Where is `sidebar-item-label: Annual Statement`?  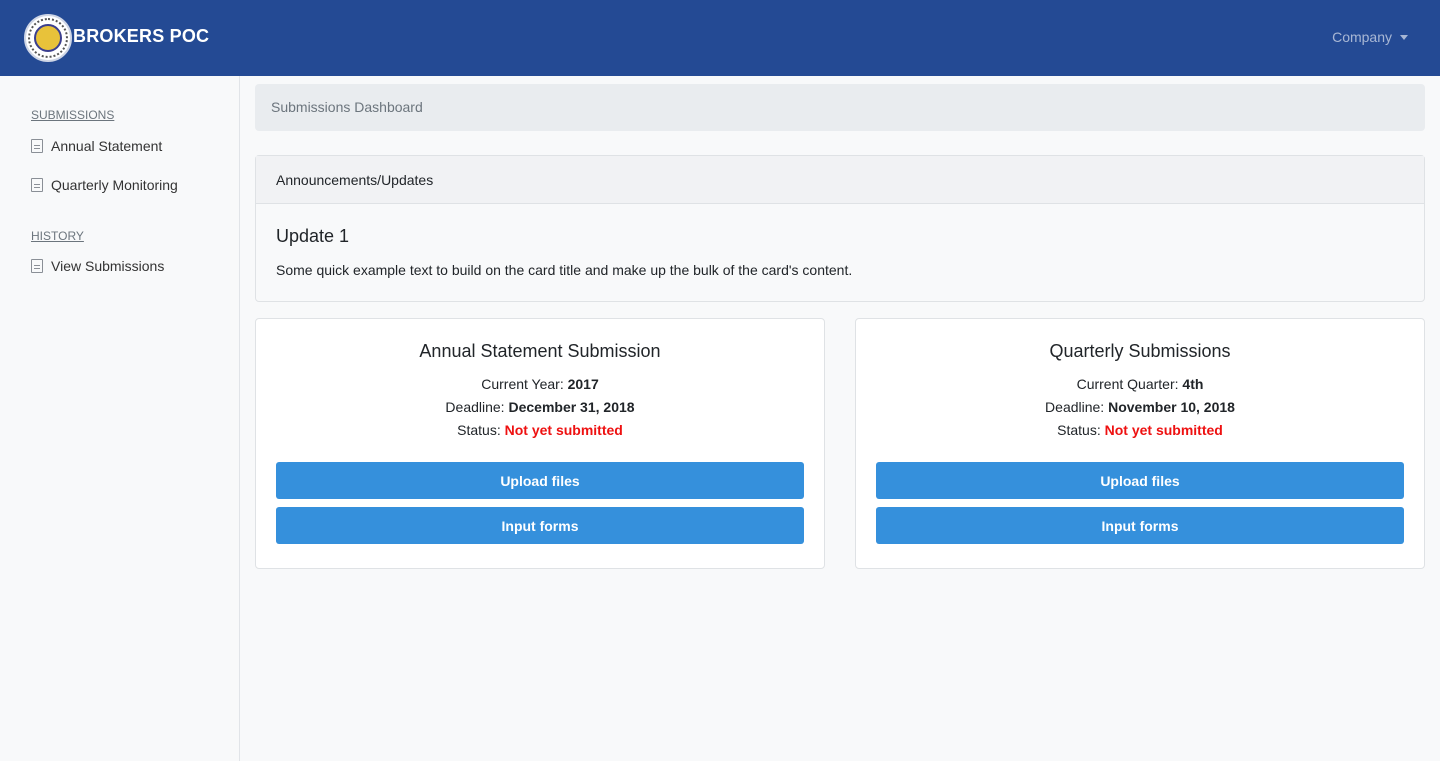
sidebar-item-label: Annual Statement is located at coordinates (107, 146).